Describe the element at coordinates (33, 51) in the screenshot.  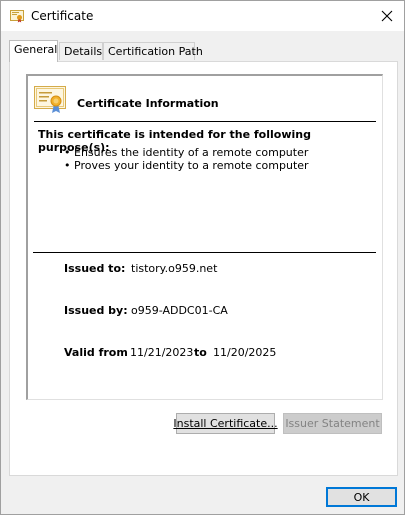
I see `tab-general: General` at that location.